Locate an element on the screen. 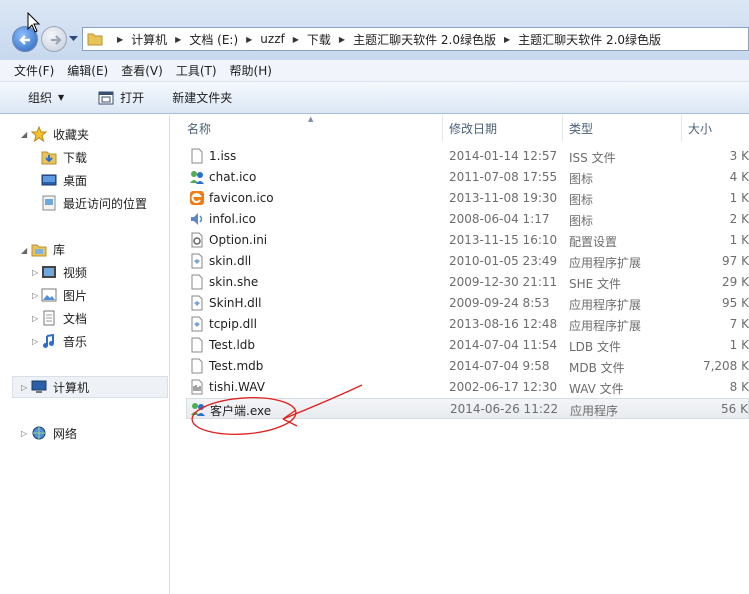  file-name: skin.dll is located at coordinates (230, 261).